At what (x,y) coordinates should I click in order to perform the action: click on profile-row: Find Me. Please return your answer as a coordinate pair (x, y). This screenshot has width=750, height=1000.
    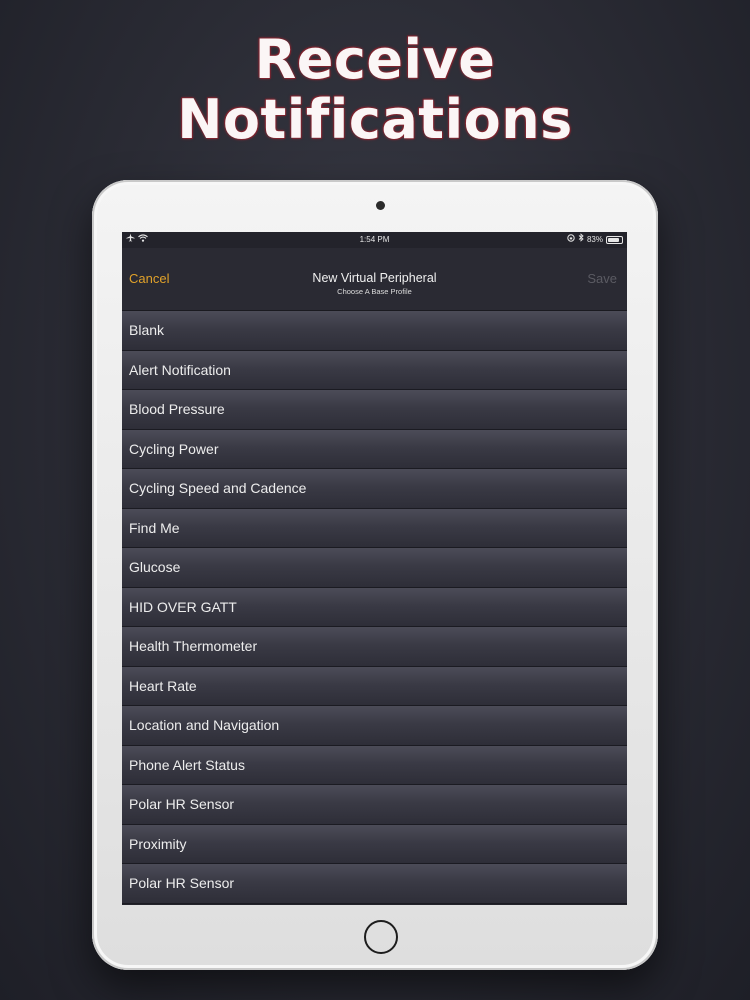
    Looking at the image, I should click on (374, 528).